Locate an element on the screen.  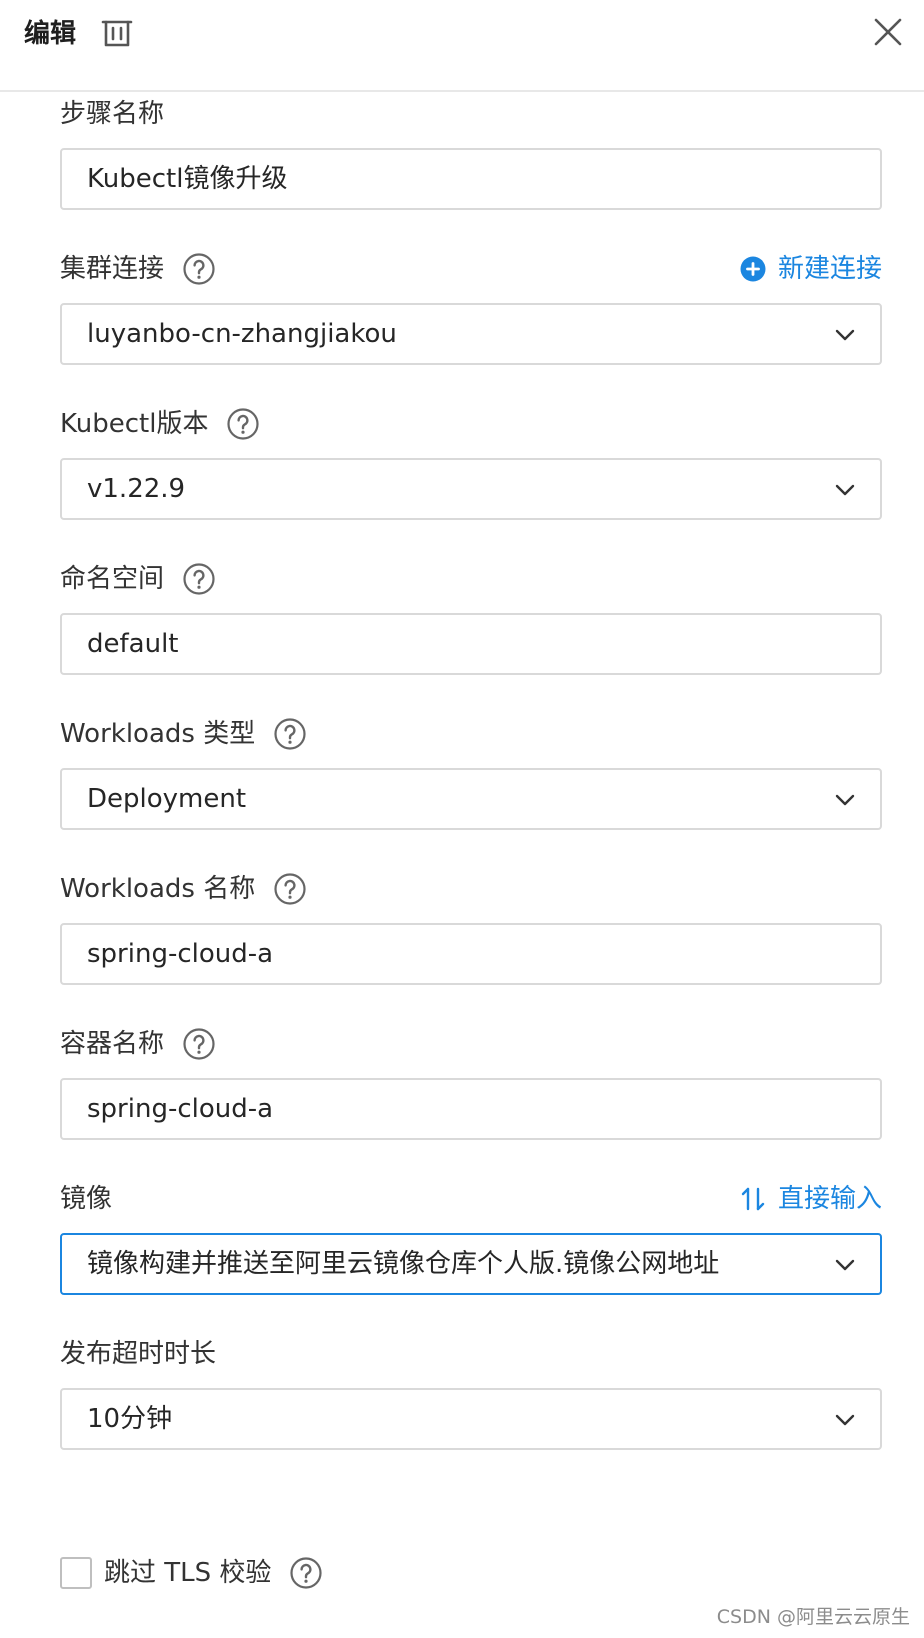
kubectl-version-select: v1.22.9 is located at coordinates (471, 489).